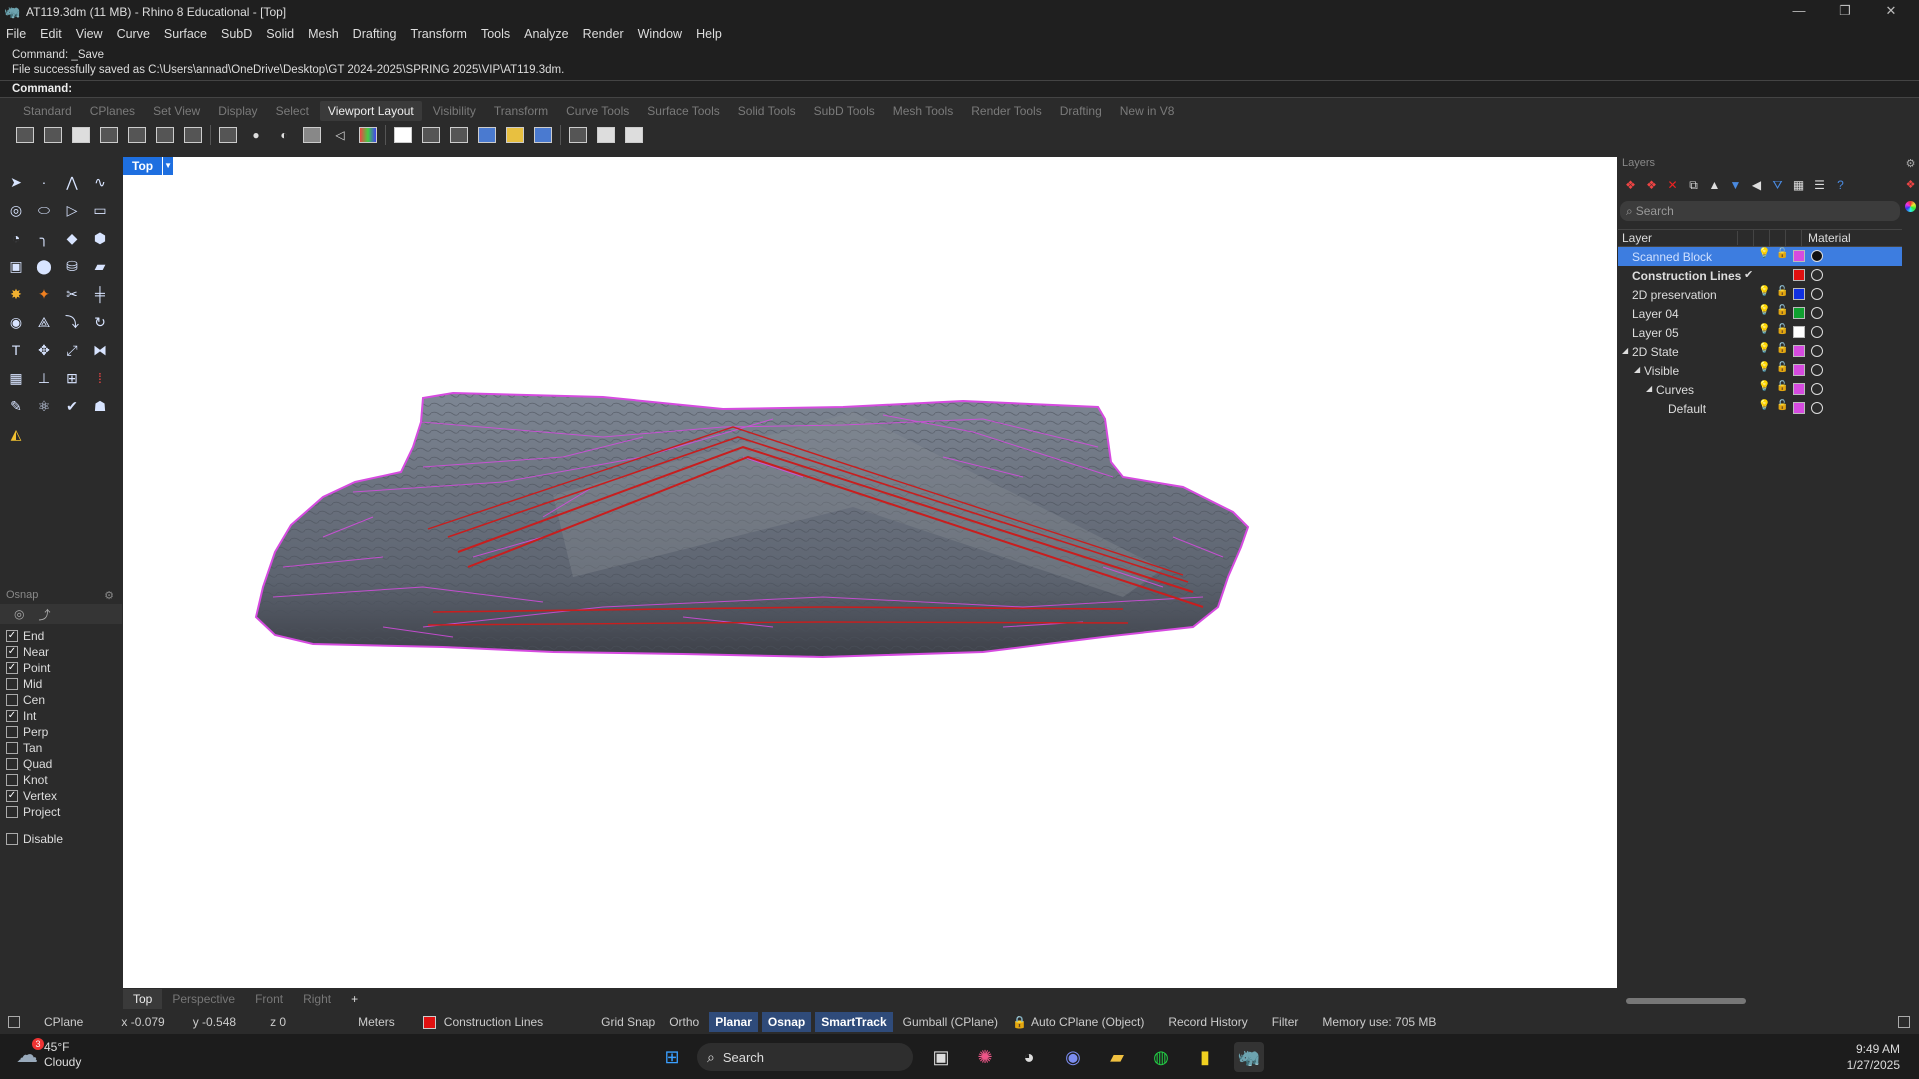 This screenshot has width=1919, height=1079. Describe the element at coordinates (47, 111) in the screenshot. I see `tab-standard: Standard` at that location.